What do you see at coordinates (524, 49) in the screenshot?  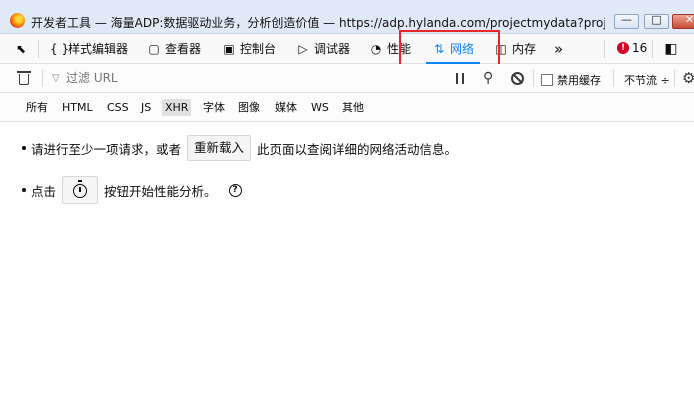 I see `tab-memory-label: 内存` at bounding box center [524, 49].